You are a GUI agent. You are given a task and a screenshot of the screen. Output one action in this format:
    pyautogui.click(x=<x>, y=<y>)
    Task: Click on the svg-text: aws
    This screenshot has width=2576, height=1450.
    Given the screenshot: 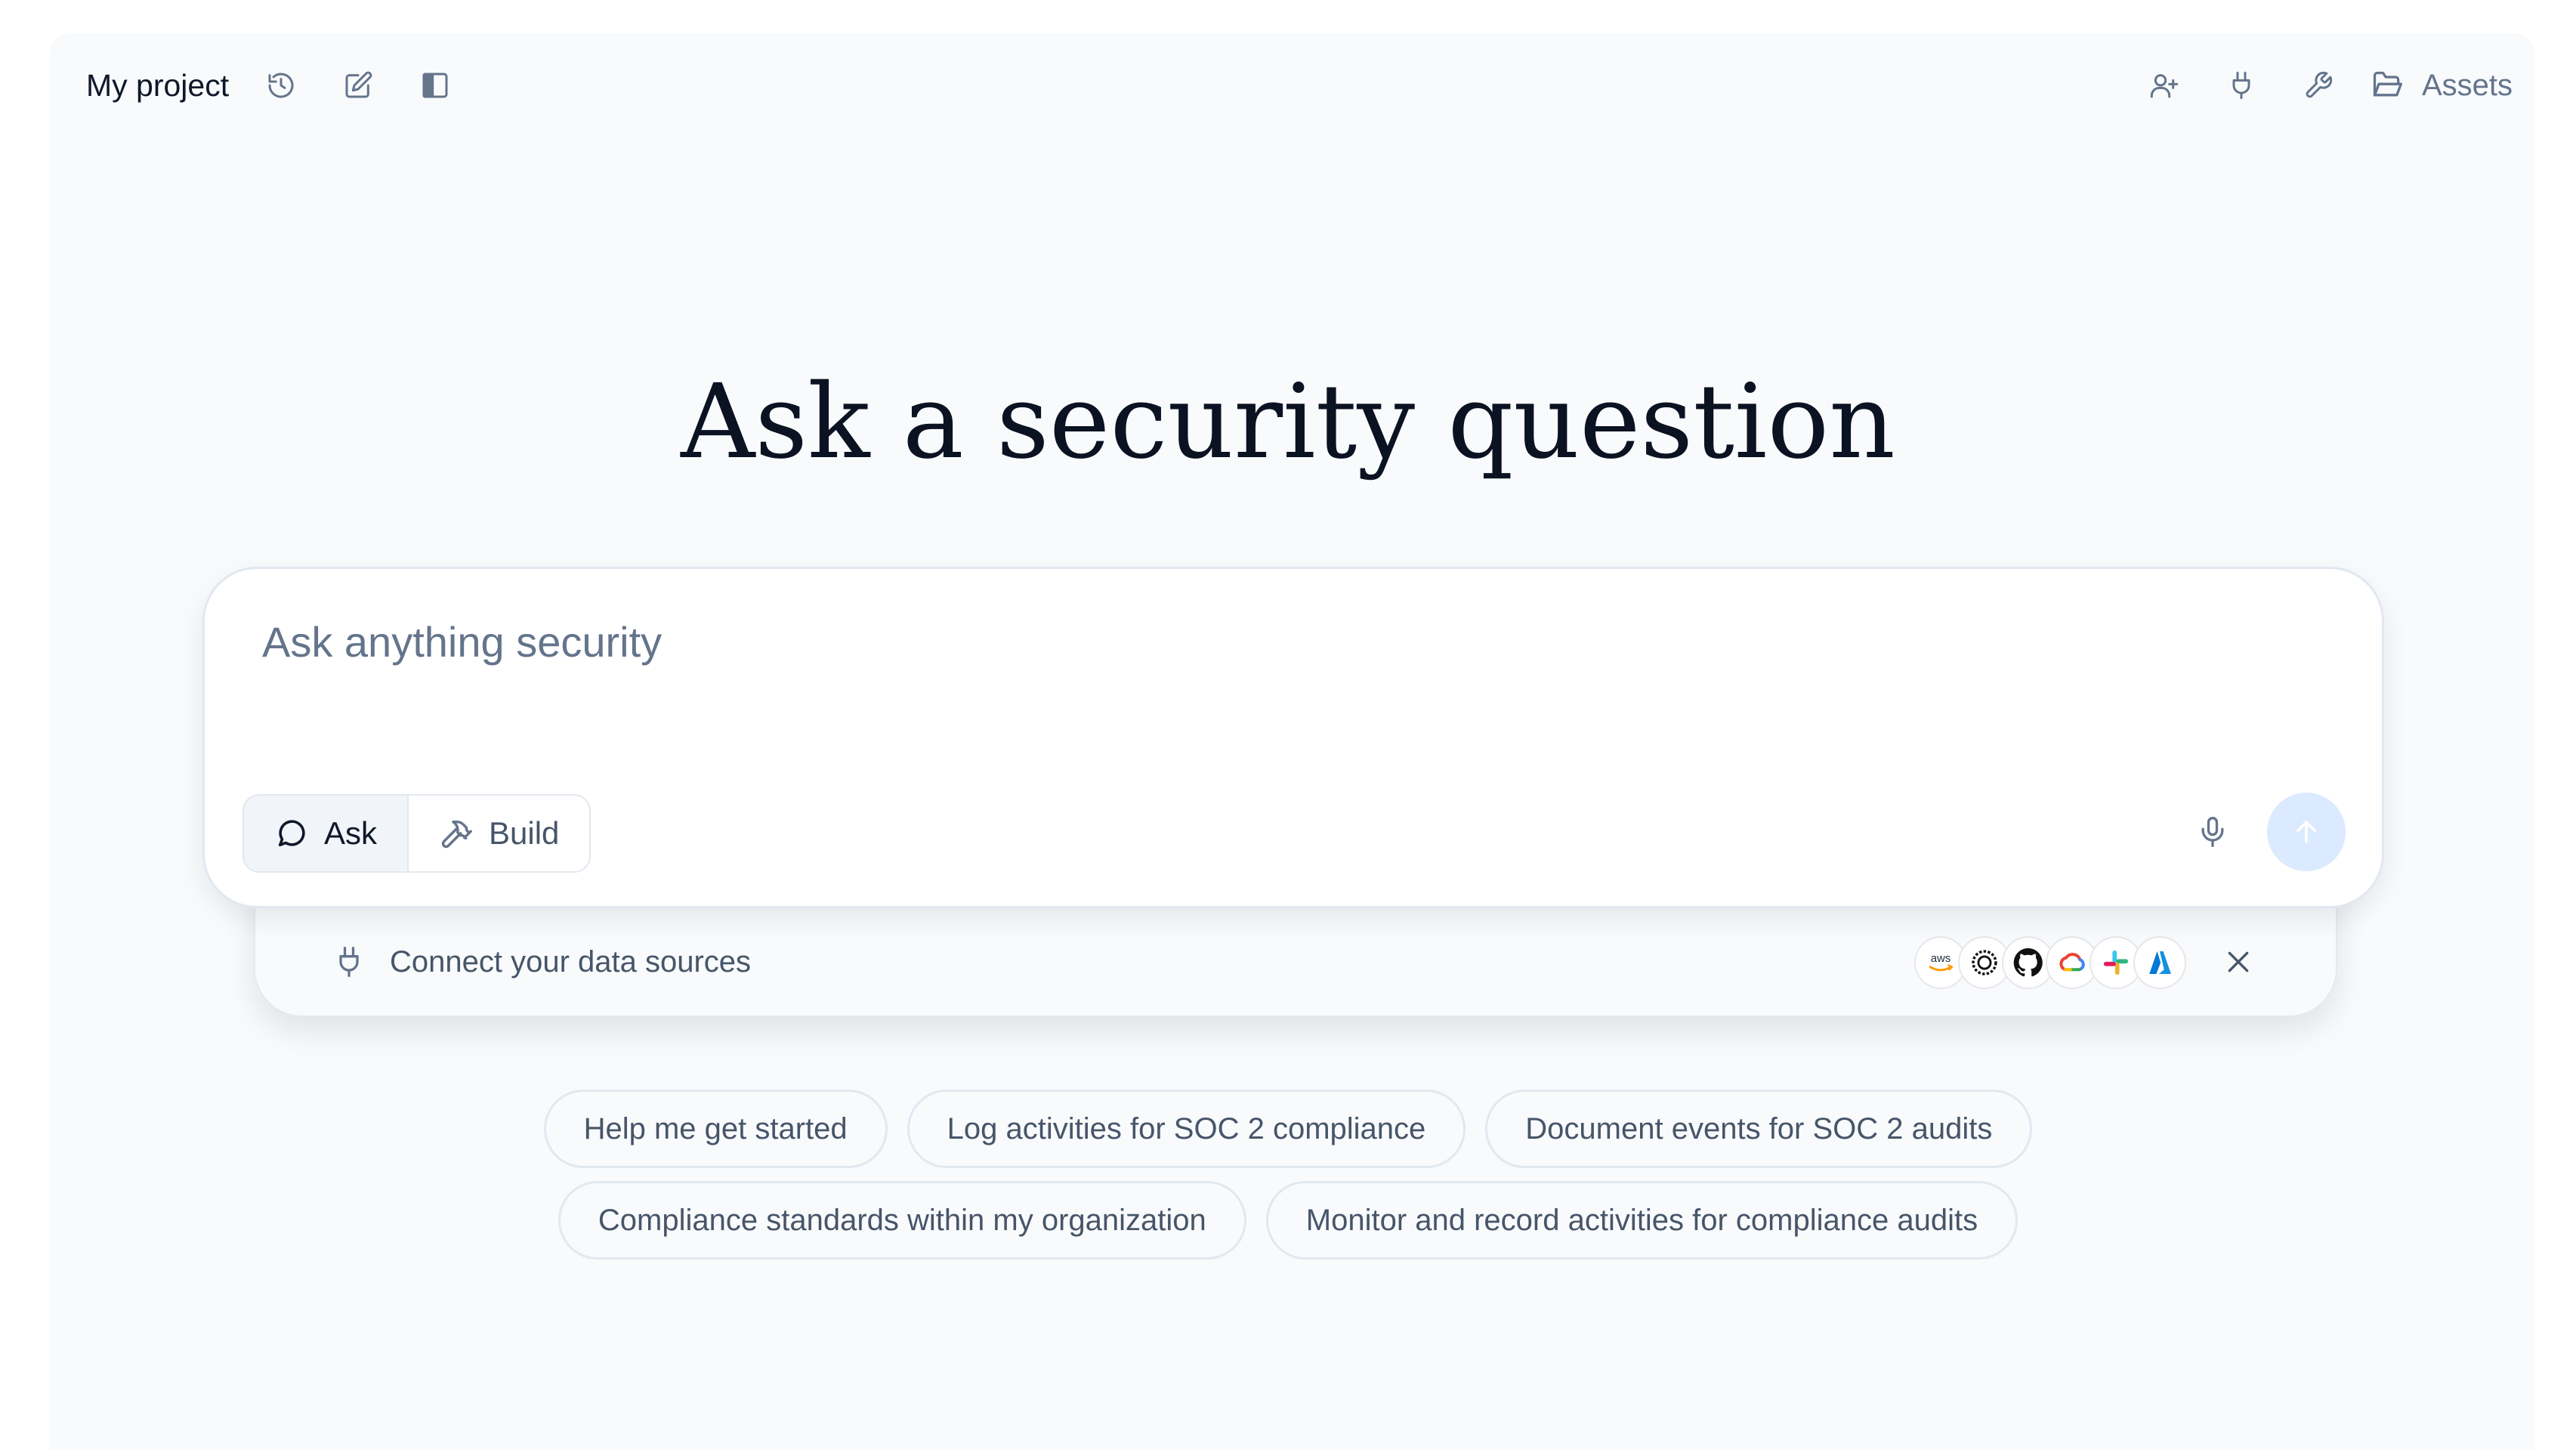 What is the action you would take?
    pyautogui.click(x=1941, y=958)
    